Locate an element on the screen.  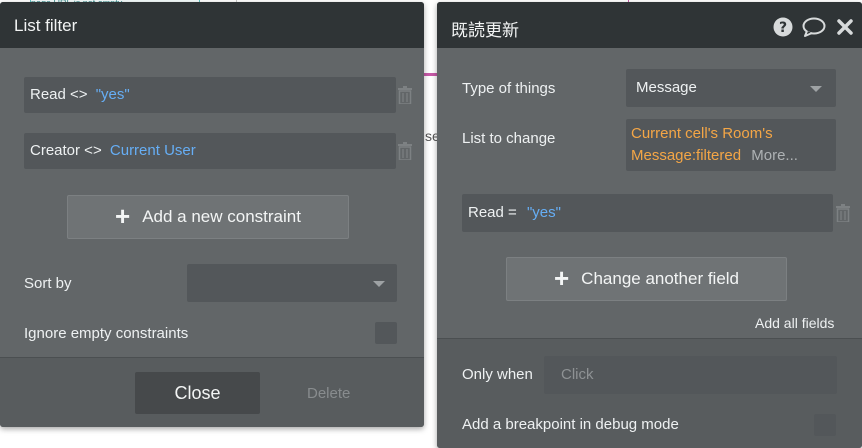
breakpoint-label: Add a breakpoint in debug mode is located at coordinates (570, 424).